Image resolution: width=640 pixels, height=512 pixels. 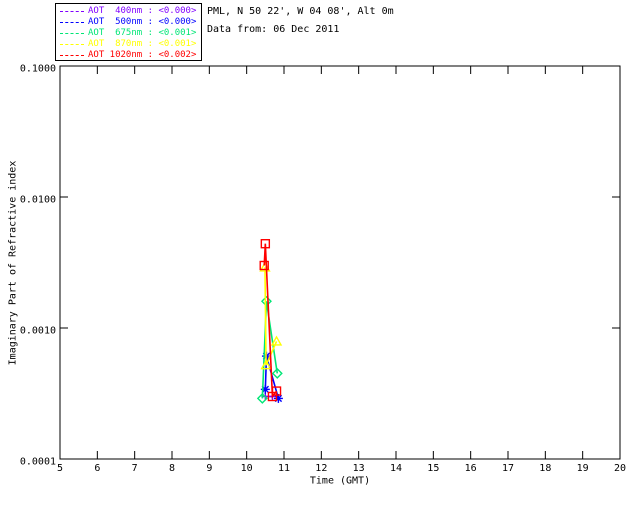 What do you see at coordinates (13, 263) in the screenshot?
I see `y-axis-title: Imaginary Part of Refractive index` at bounding box center [13, 263].